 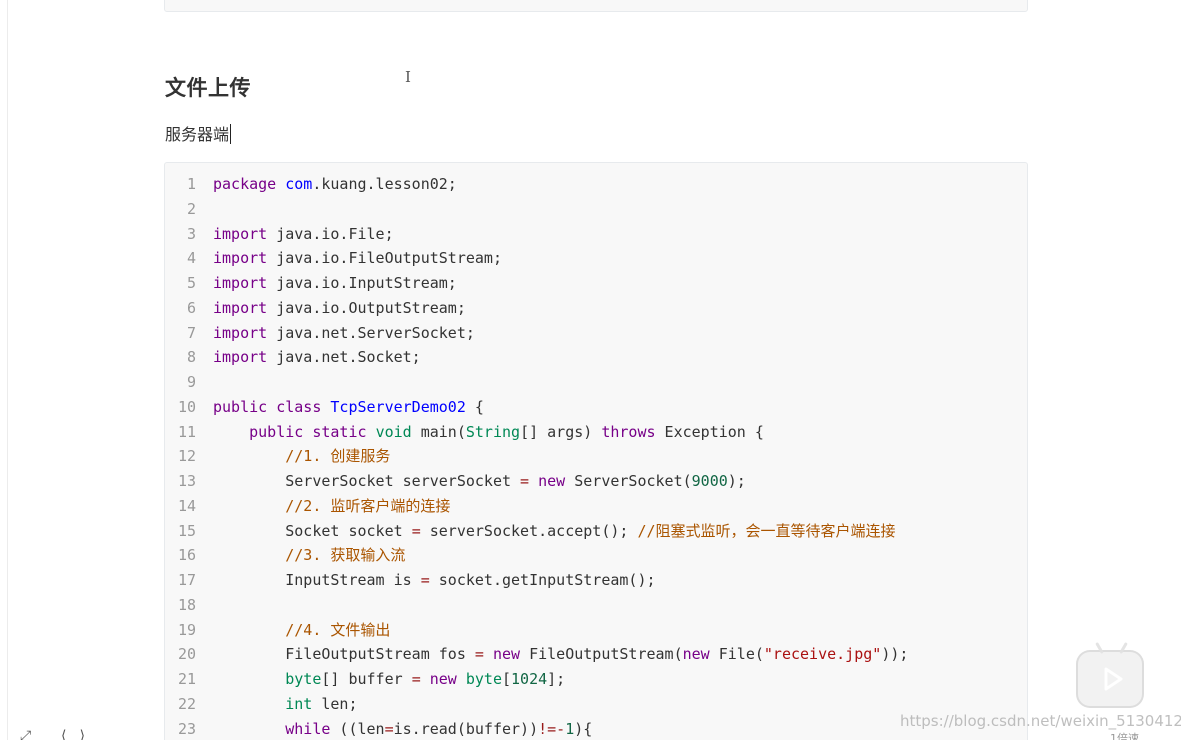 I want to click on code-line: 1 package com.kuang.lesson02;, so click(x=596, y=184).